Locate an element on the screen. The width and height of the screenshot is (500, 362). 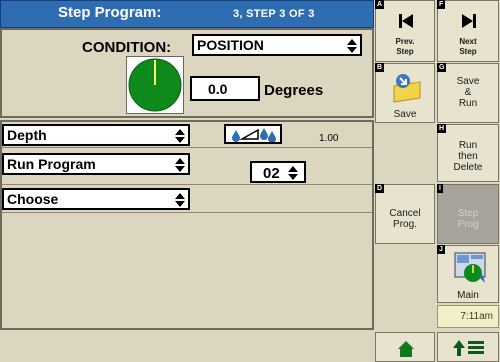
degrees-label: Degrees is located at coordinates (294, 90).